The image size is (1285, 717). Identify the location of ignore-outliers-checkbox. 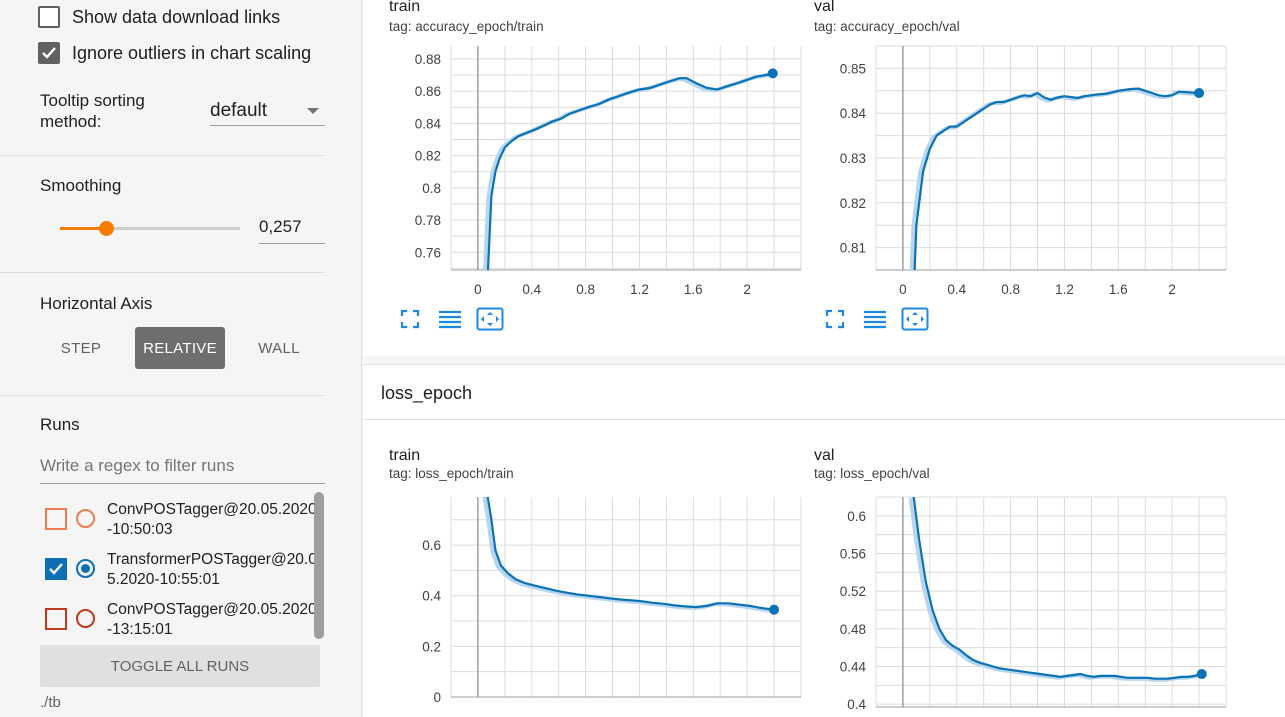
(49, 53).